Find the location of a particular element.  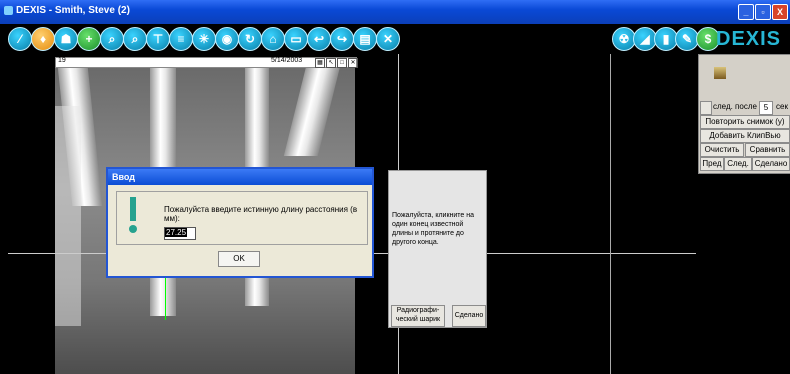

implant-post is located at coordinates (312, 111).